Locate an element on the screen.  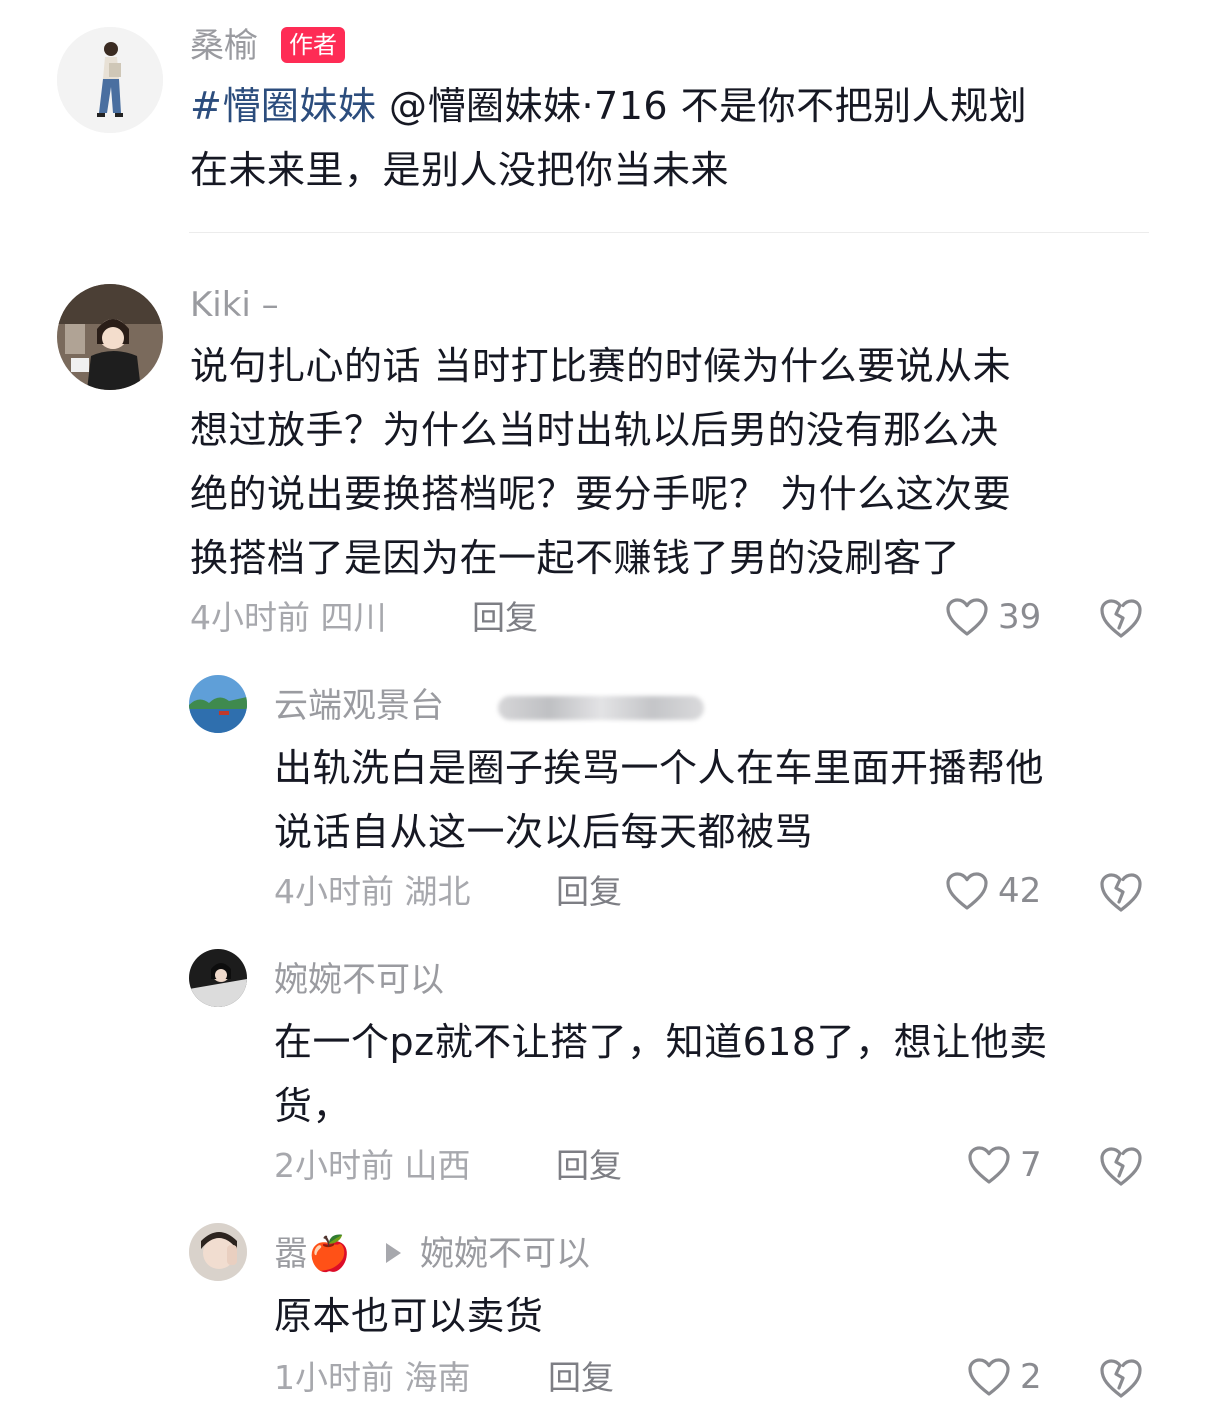
comment-meta: 2小时前 山西 is located at coordinates (372, 1166).